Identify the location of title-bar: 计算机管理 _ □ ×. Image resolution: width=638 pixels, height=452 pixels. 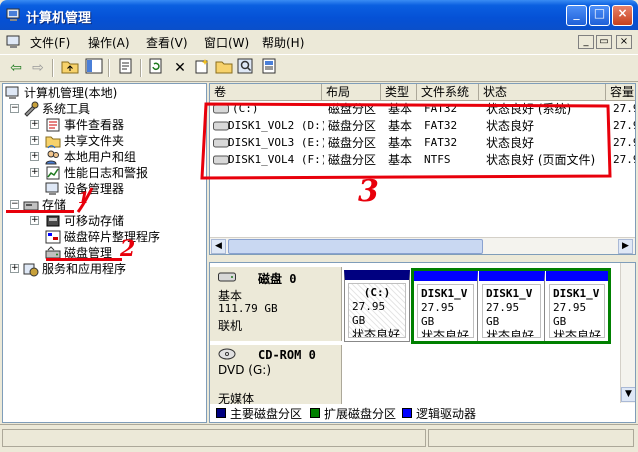
(319, 15).